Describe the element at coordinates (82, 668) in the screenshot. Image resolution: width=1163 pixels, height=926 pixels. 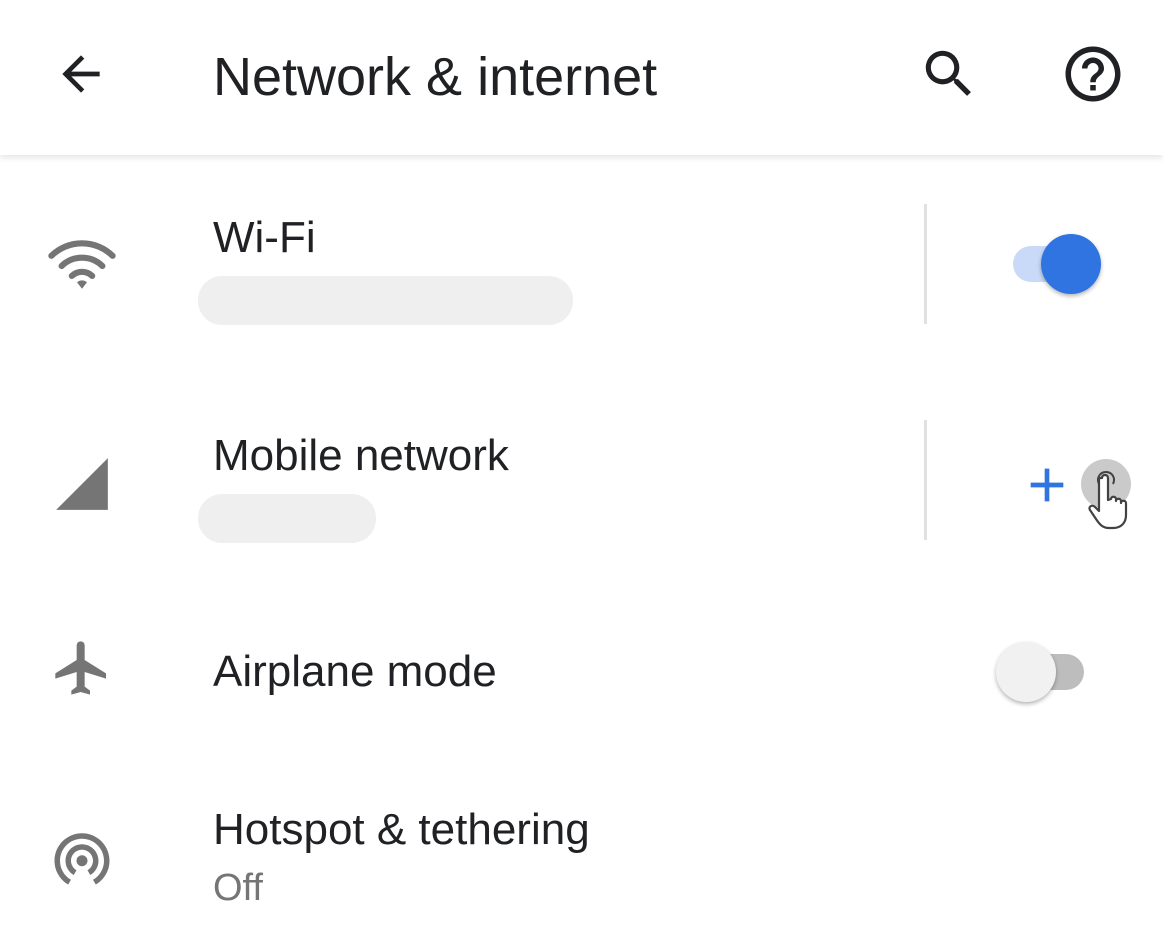
I see `airplane-icon` at that location.